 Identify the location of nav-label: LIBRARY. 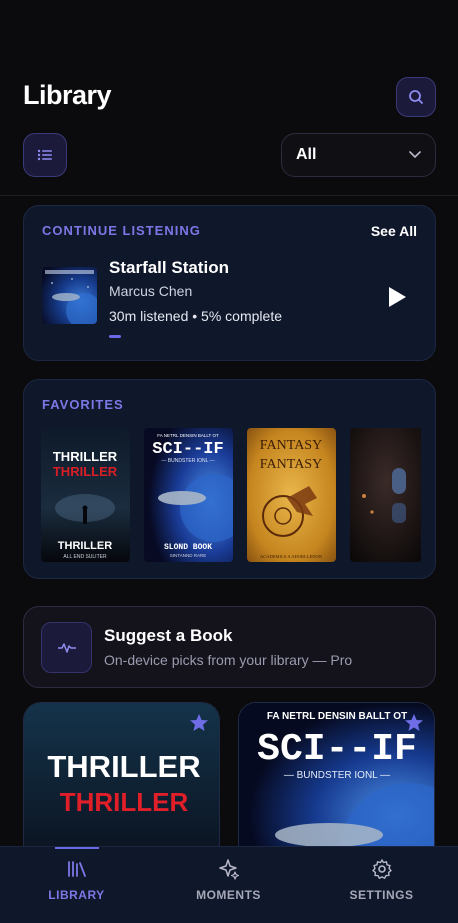
(76, 895).